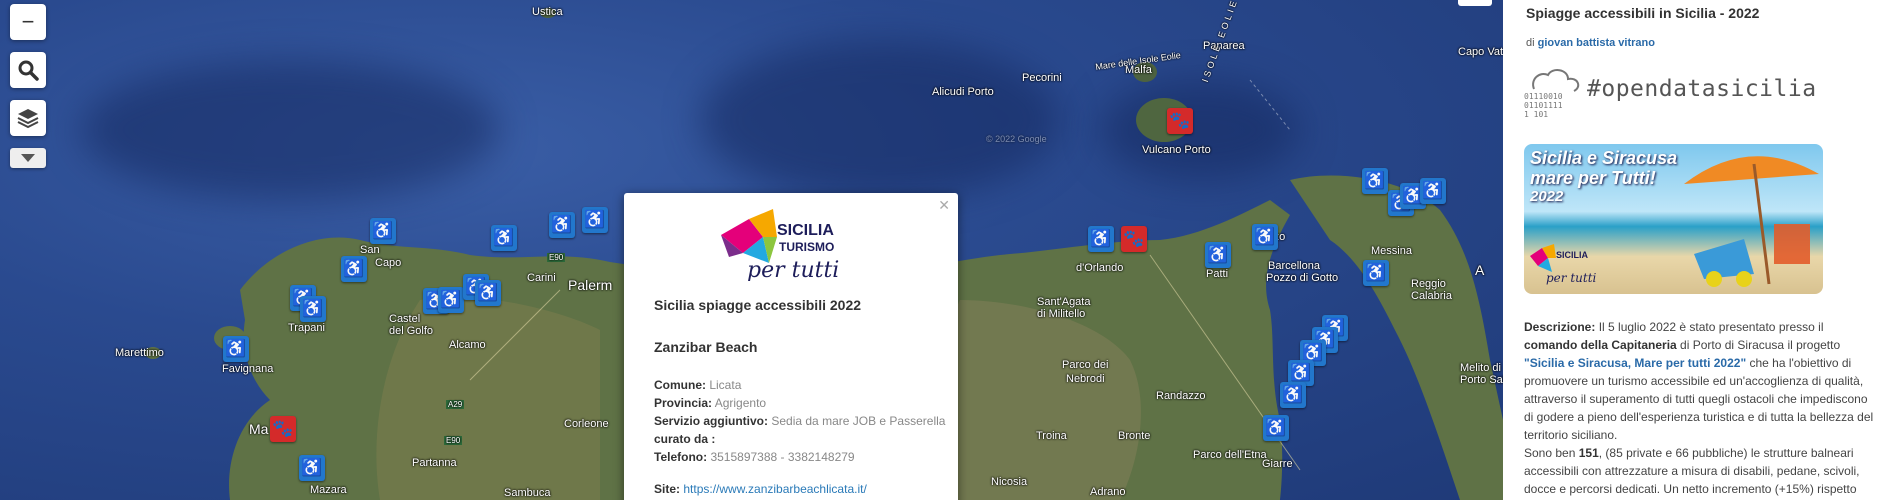 This screenshot has width=1900, height=500. Describe the element at coordinates (1428, 284) in the screenshot. I see `place-label: Reggio` at that location.